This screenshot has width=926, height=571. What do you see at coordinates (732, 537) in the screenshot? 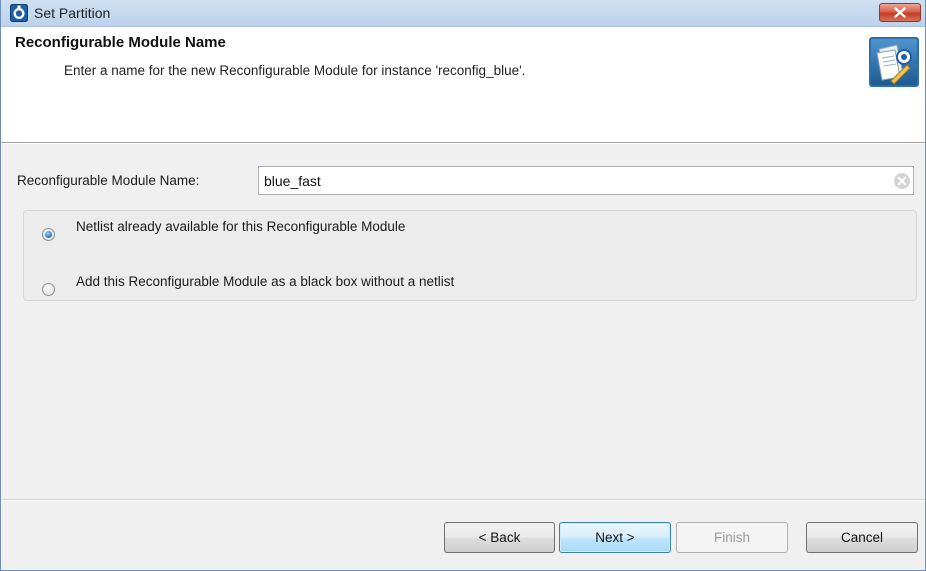
I see `finish-button: Finish` at bounding box center [732, 537].